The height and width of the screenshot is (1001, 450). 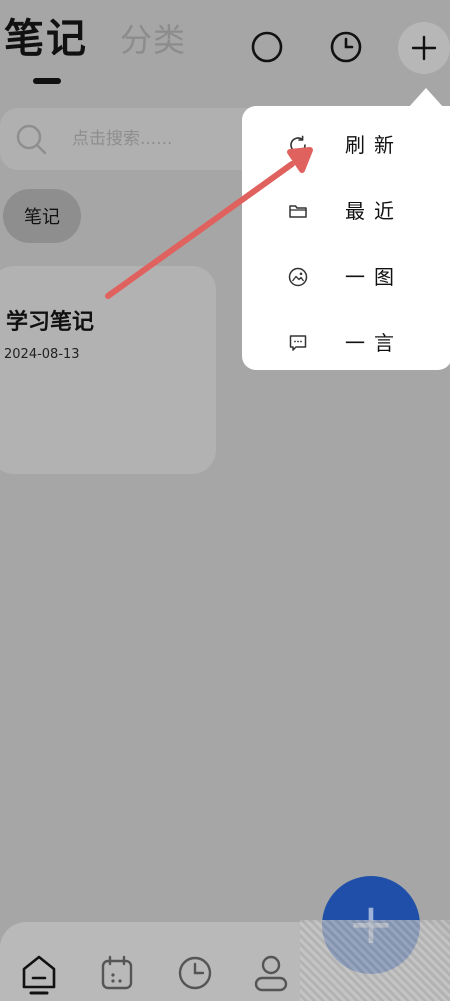 What do you see at coordinates (31, 139) in the screenshot?
I see `search-icon` at bounding box center [31, 139].